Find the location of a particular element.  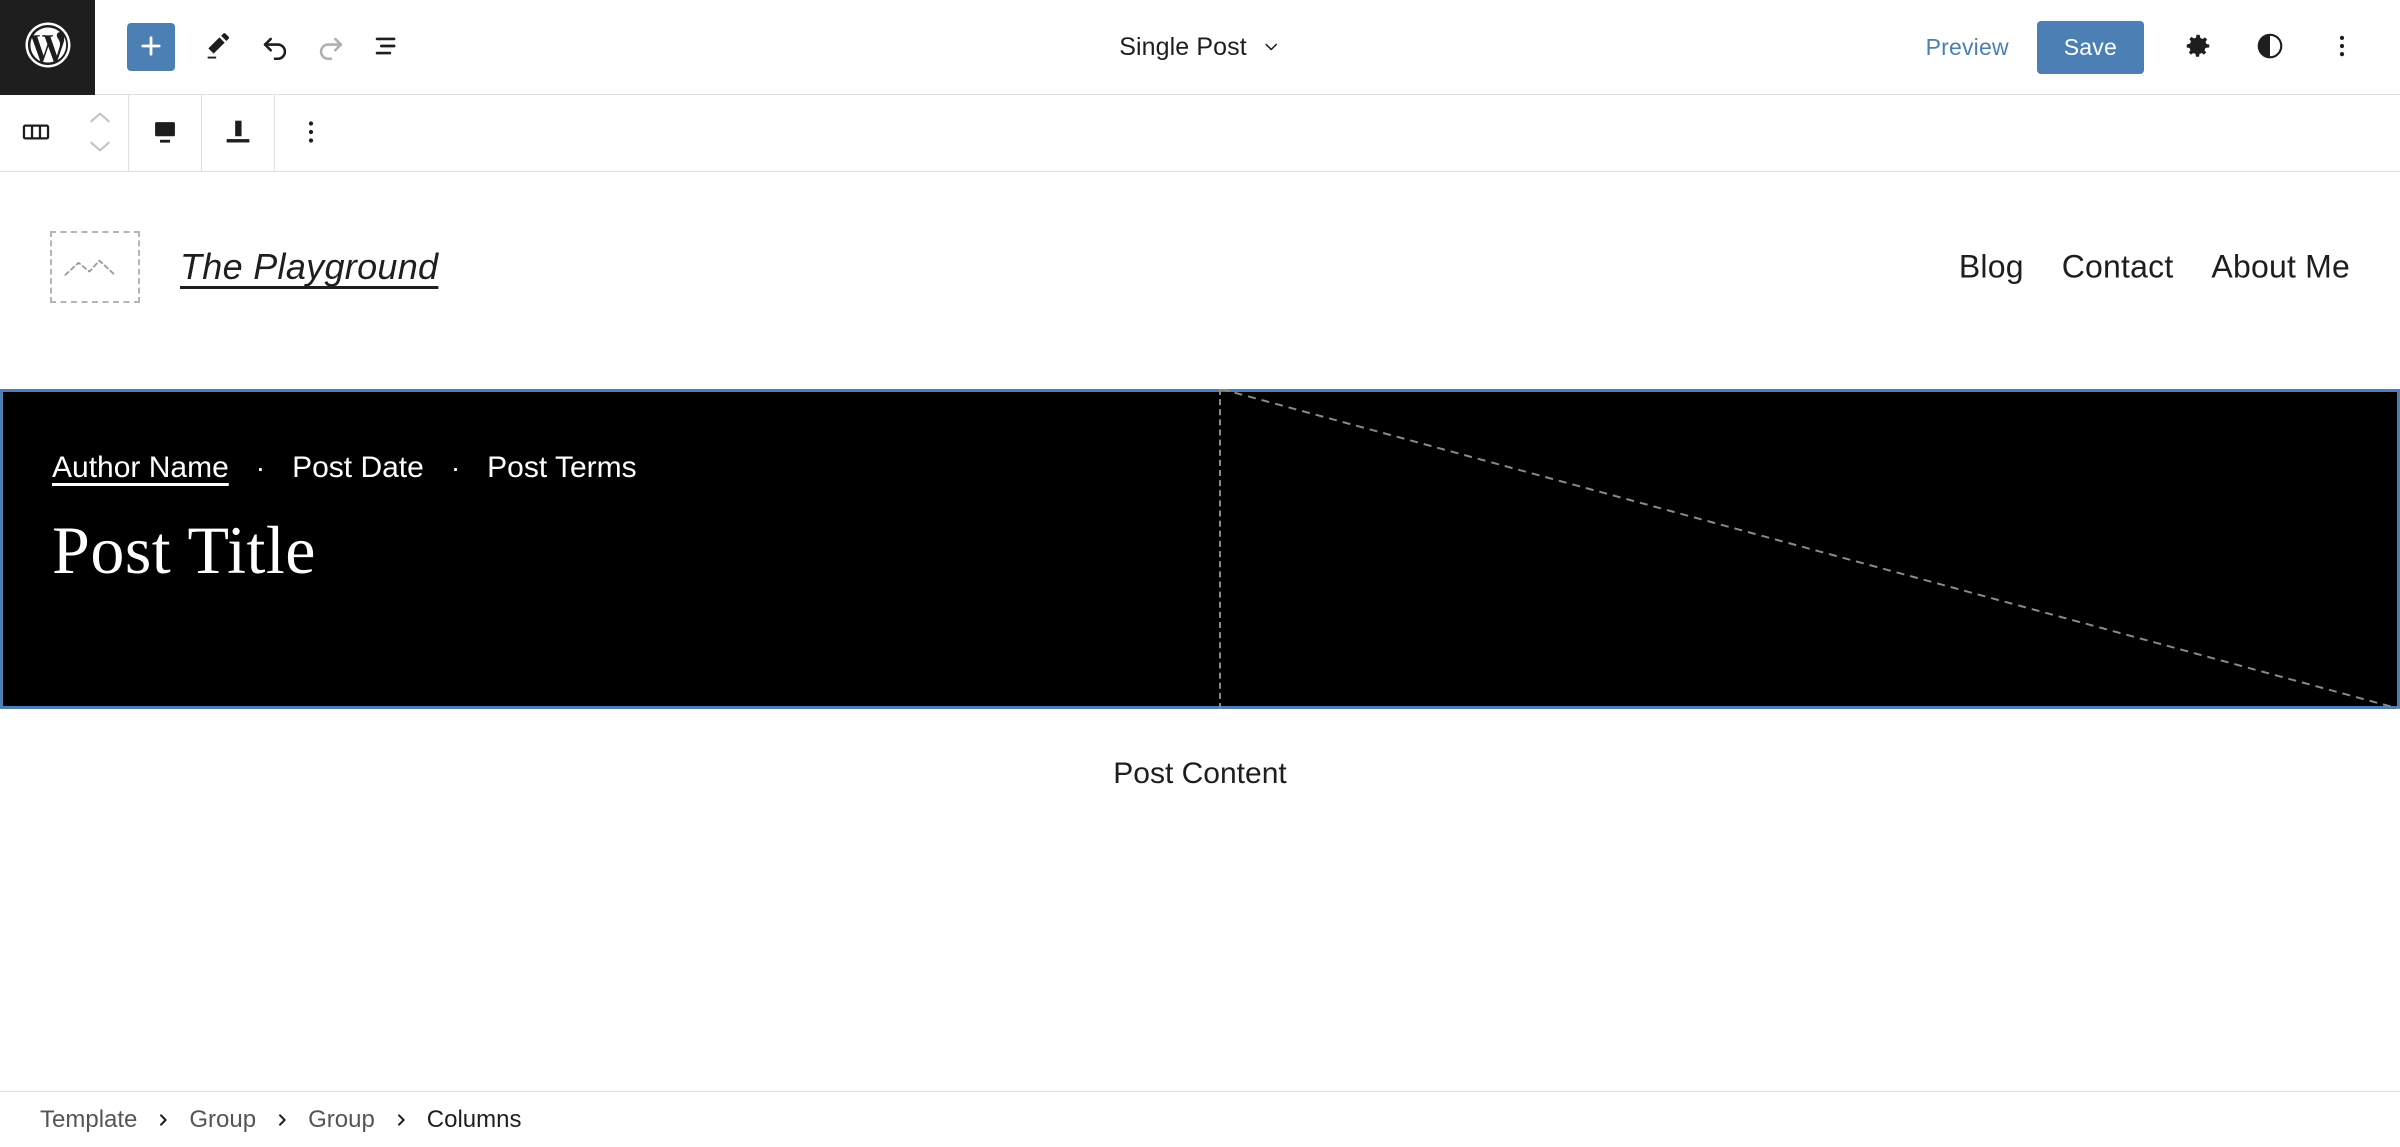

nav-item-about-me: About Me is located at coordinates (2280, 267).